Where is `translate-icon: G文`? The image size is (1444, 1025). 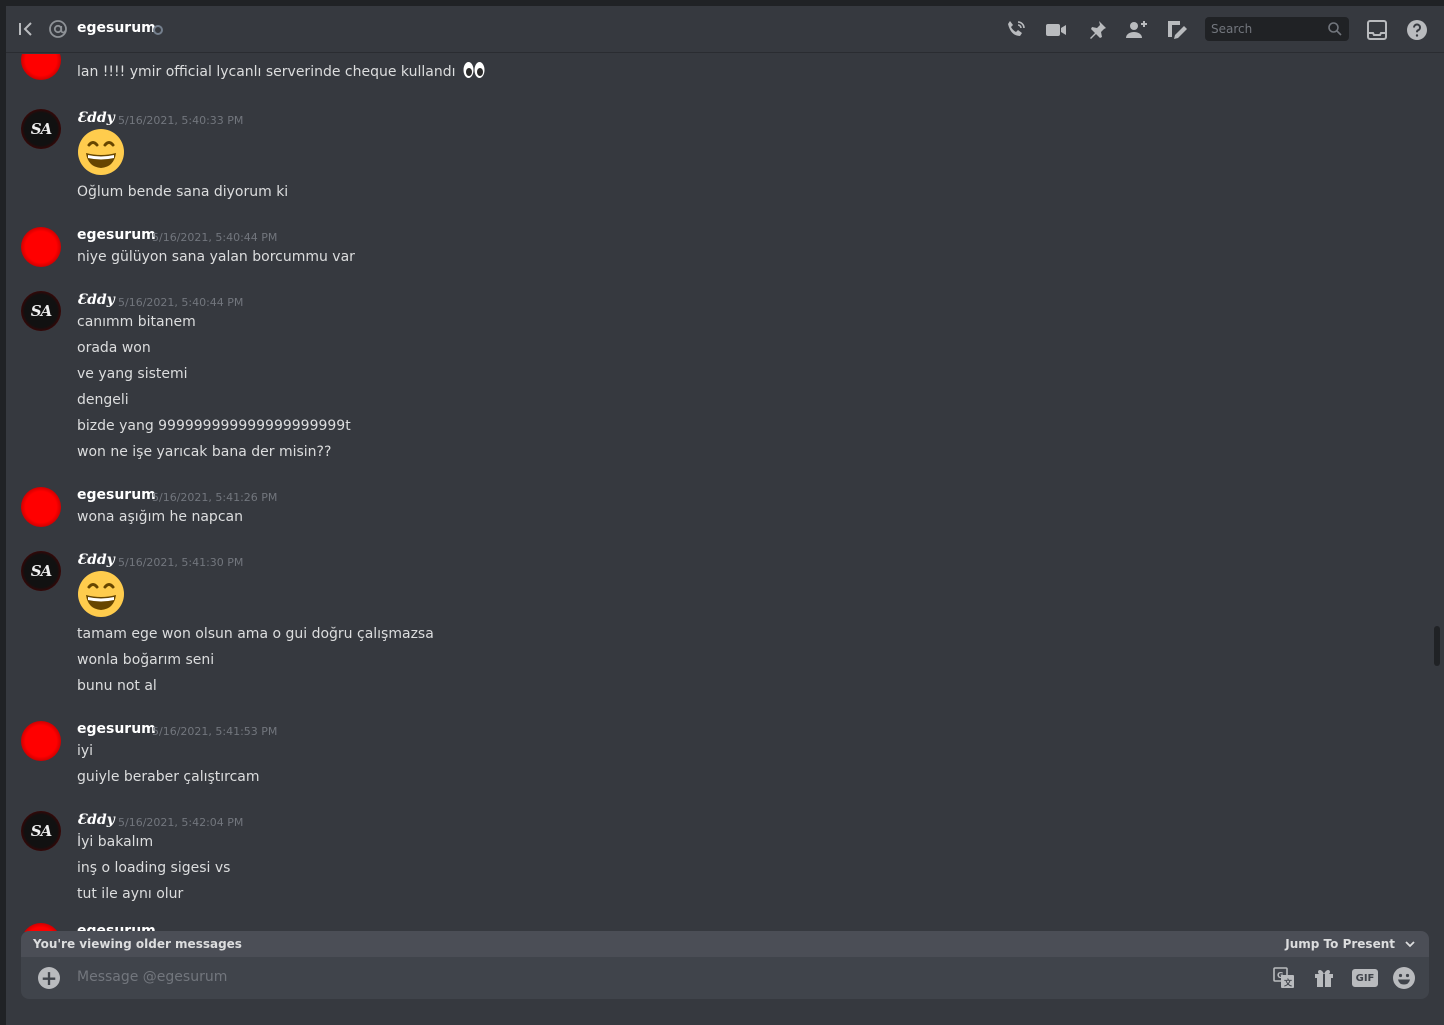 translate-icon: G文 is located at coordinates (1284, 978).